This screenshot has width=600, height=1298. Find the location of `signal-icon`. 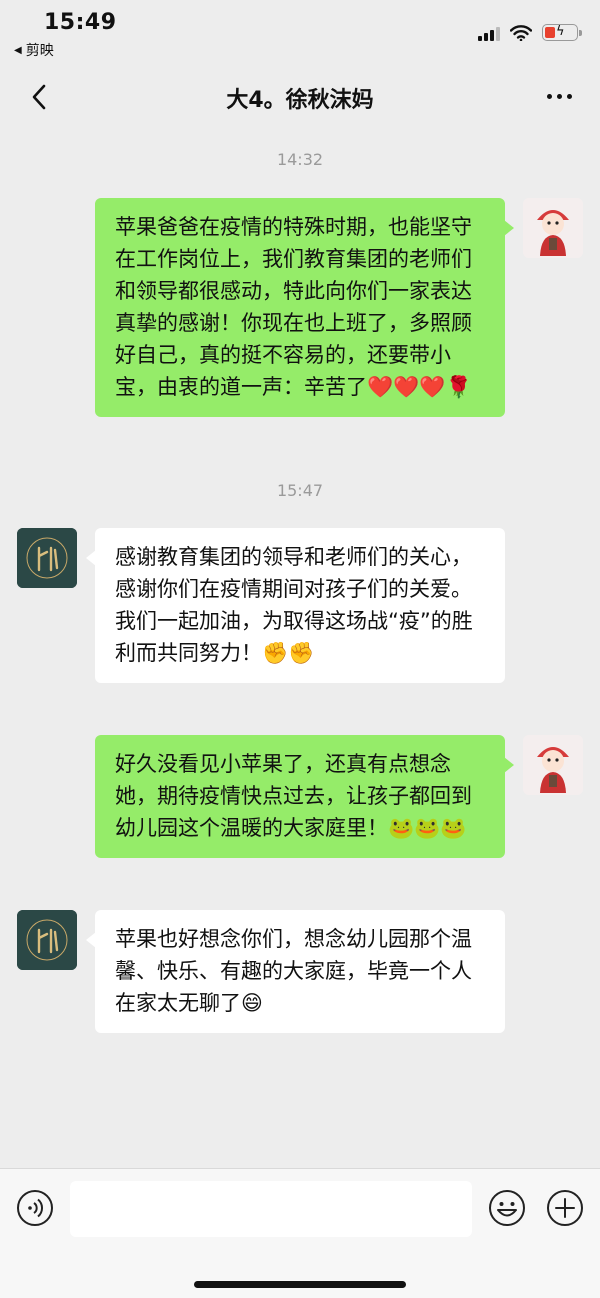

signal-icon is located at coordinates (489, 33).